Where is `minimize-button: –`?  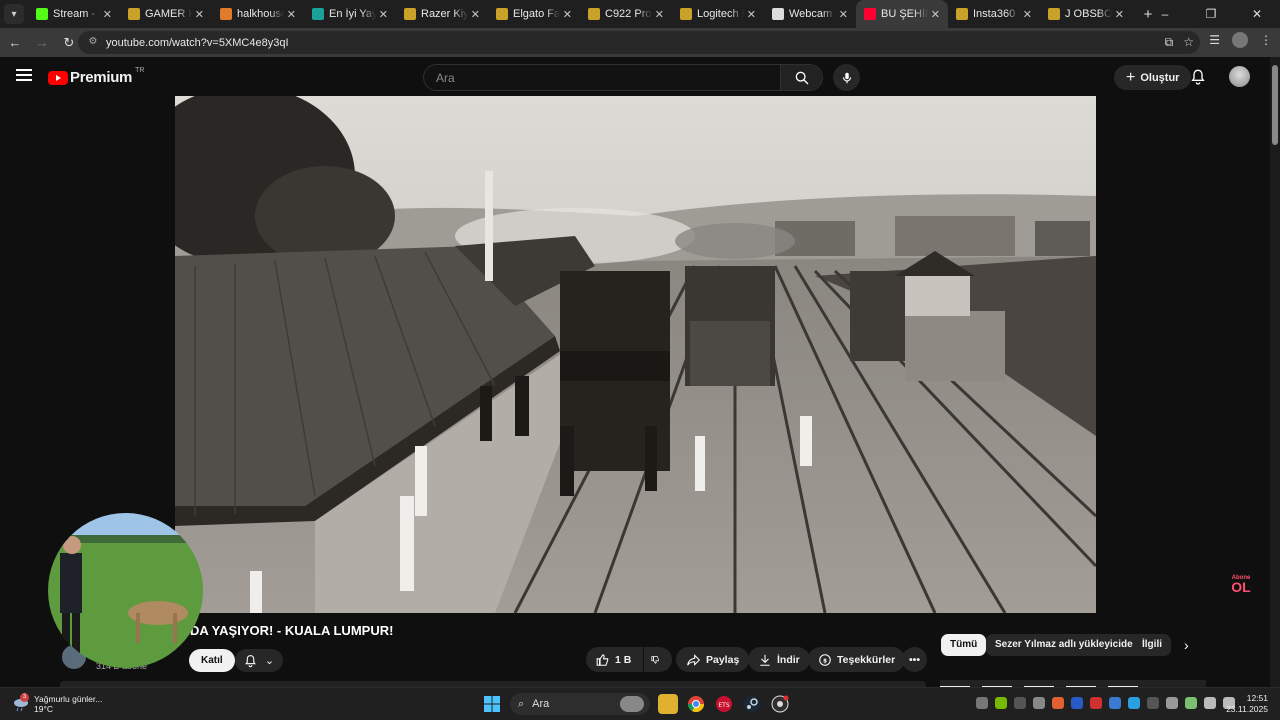 minimize-button: – is located at coordinates (1165, 14).